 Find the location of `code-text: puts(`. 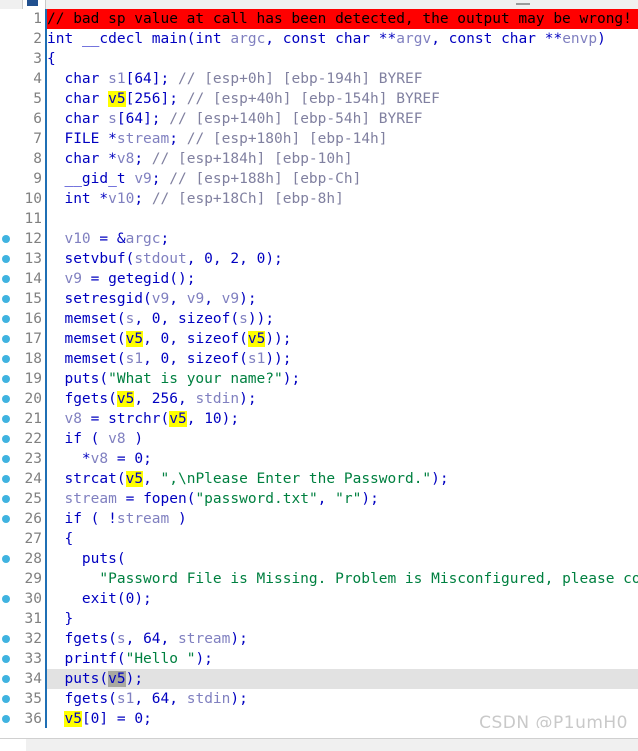

code-text: puts( is located at coordinates (103, 559).